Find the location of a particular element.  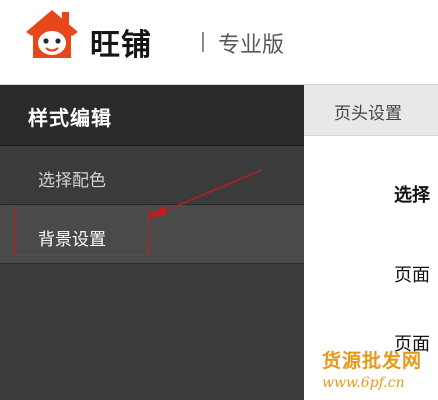

watermark-url: www.6pf.cn is located at coordinates (363, 383).